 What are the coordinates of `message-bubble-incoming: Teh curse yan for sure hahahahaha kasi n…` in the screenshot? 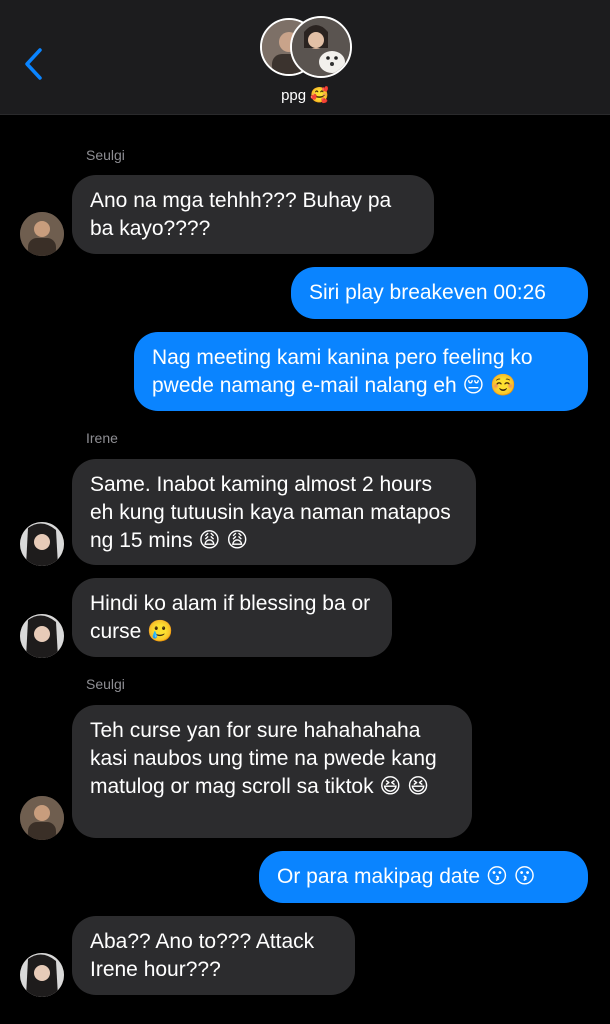 It's located at (272, 771).